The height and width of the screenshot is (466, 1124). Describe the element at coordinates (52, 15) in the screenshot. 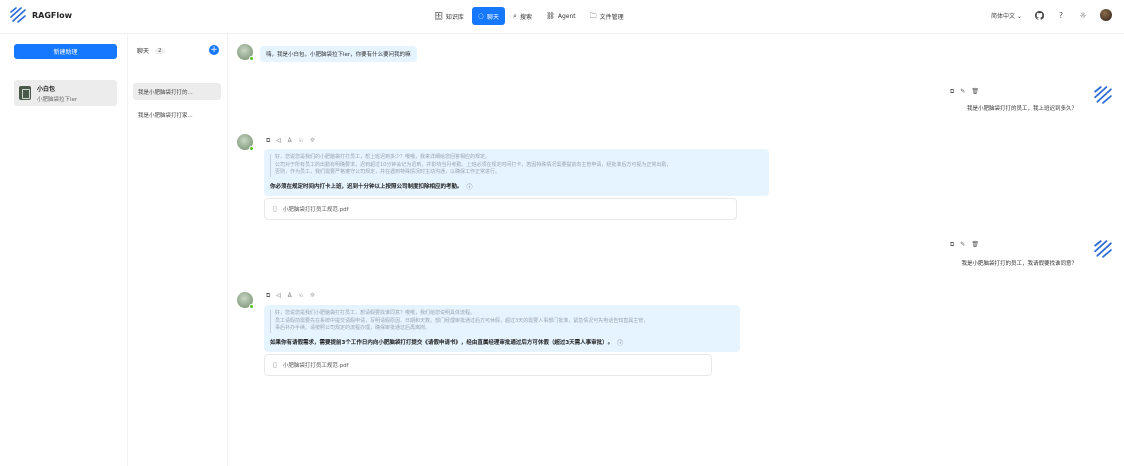

I see `app-name: RAGFlow` at that location.